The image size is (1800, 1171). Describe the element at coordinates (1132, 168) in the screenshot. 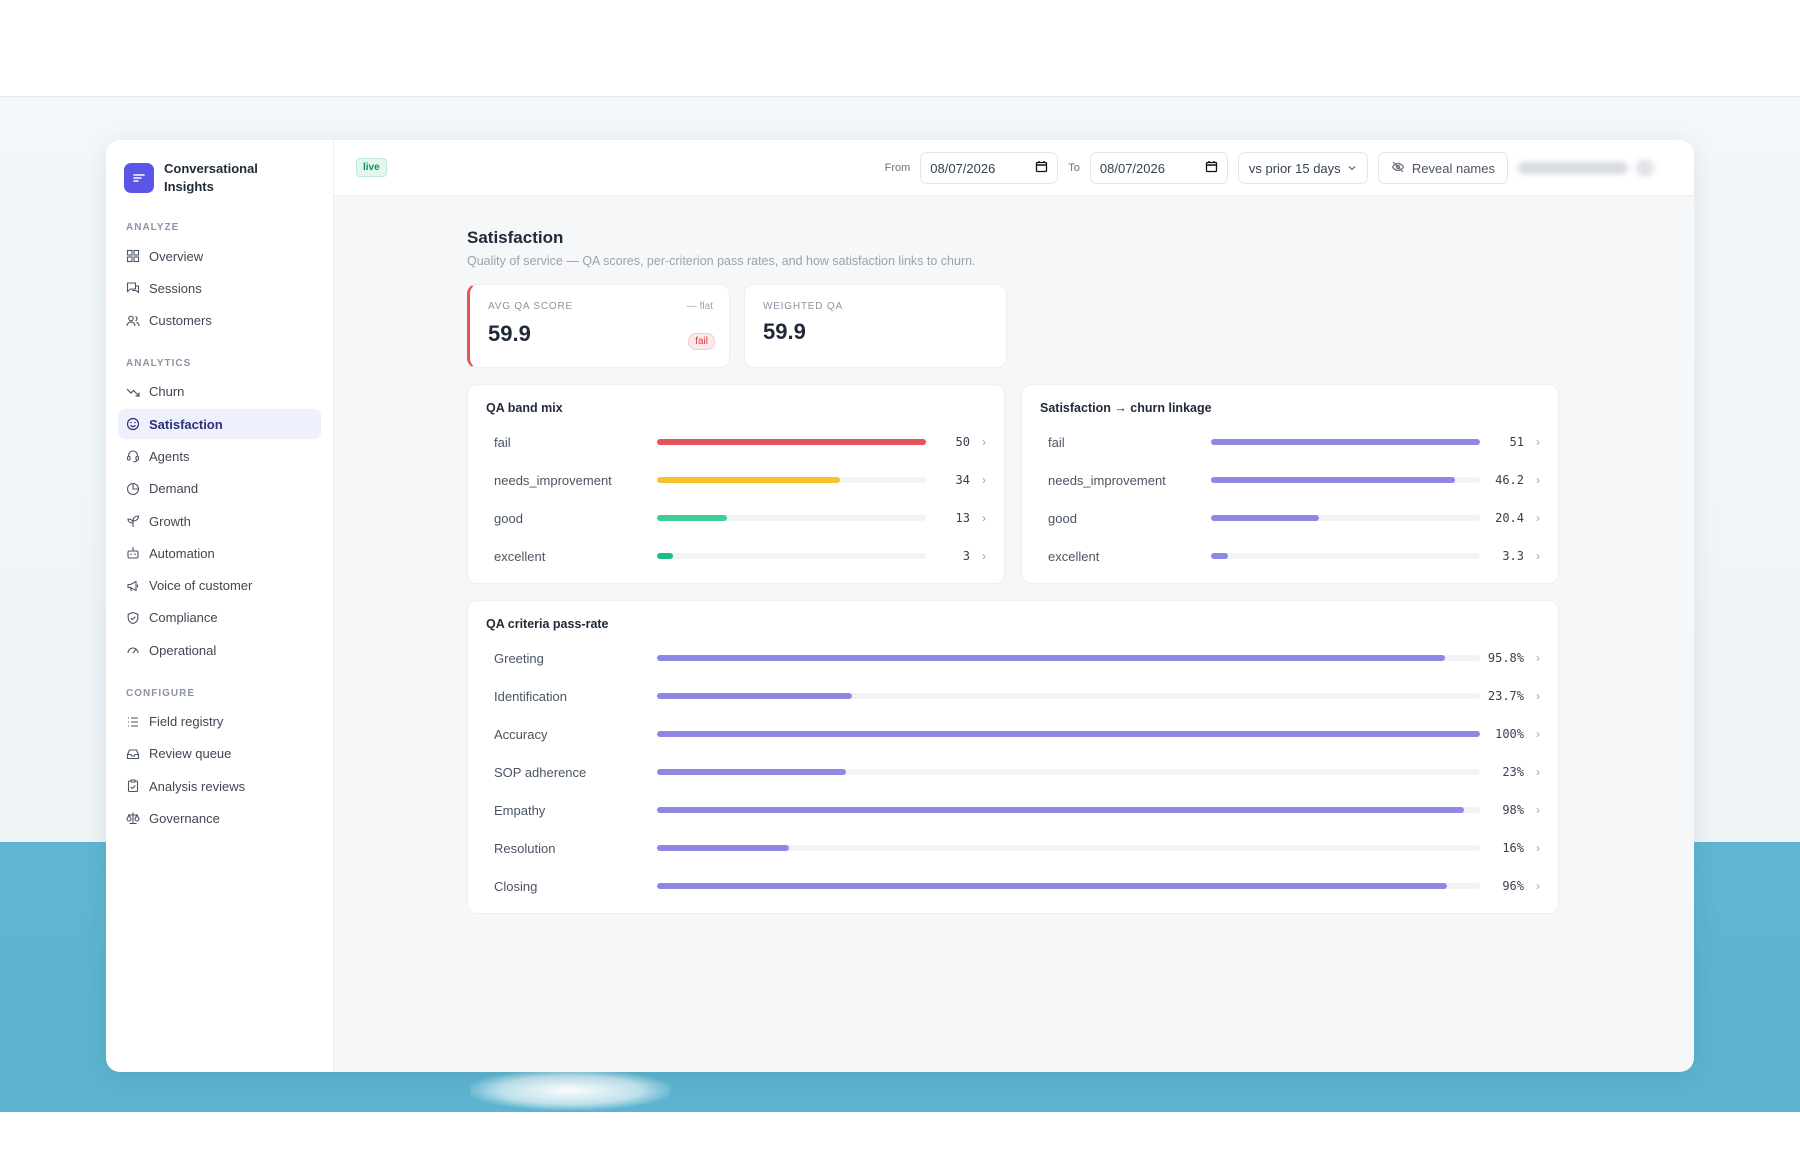

I see `to-date-value: 08/07/2026` at that location.